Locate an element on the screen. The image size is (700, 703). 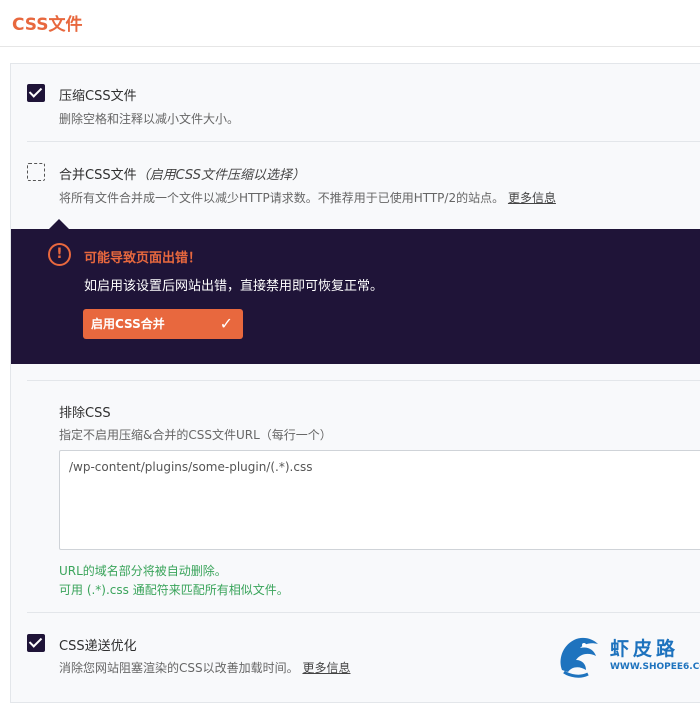
watermark: 虾皮路 WWW.SHOPEE6.COM is located at coordinates (626, 656).